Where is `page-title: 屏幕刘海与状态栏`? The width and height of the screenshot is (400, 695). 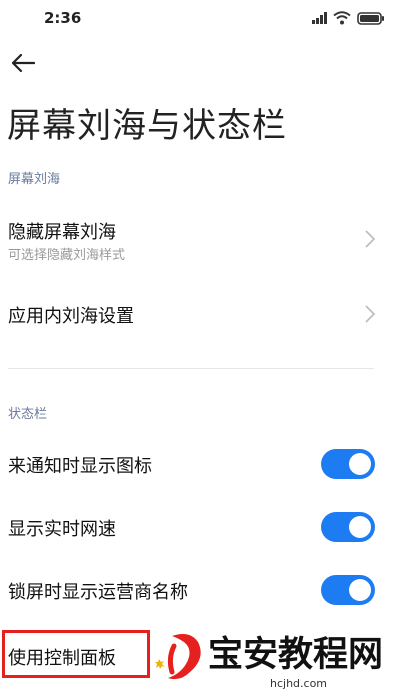 page-title: 屏幕刘海与状态栏 is located at coordinates (147, 126).